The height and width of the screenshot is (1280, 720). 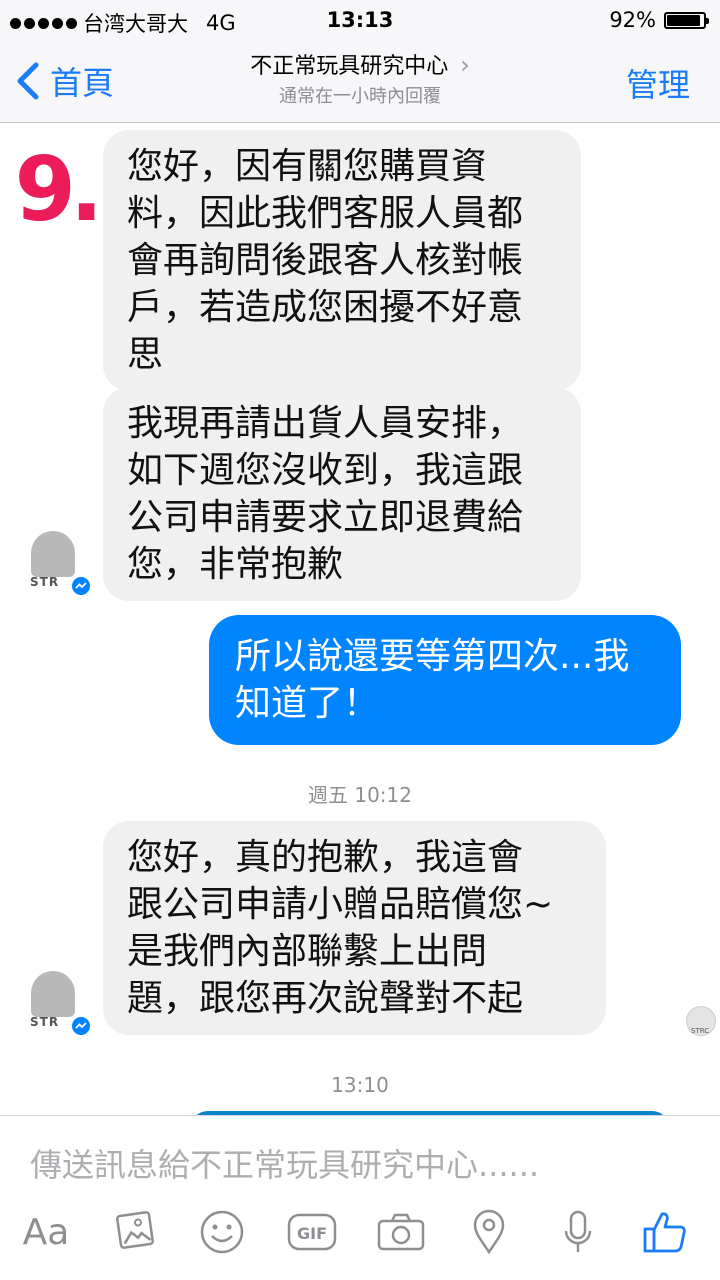 I want to click on number-sticker: 9., so click(x=57, y=184).